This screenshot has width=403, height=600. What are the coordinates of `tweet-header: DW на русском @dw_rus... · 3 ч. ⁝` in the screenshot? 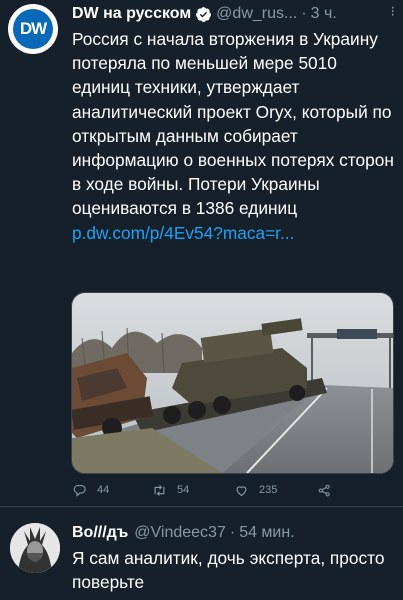 It's located at (233, 14).